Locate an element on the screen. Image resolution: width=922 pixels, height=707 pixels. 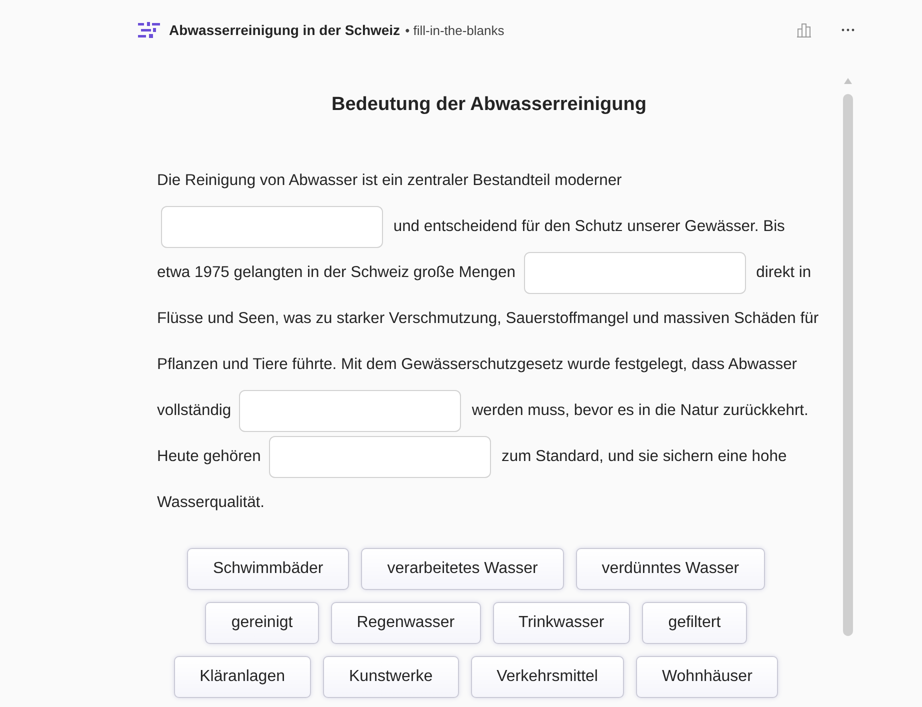
word-chip: Schwimmbäder is located at coordinates (268, 569).